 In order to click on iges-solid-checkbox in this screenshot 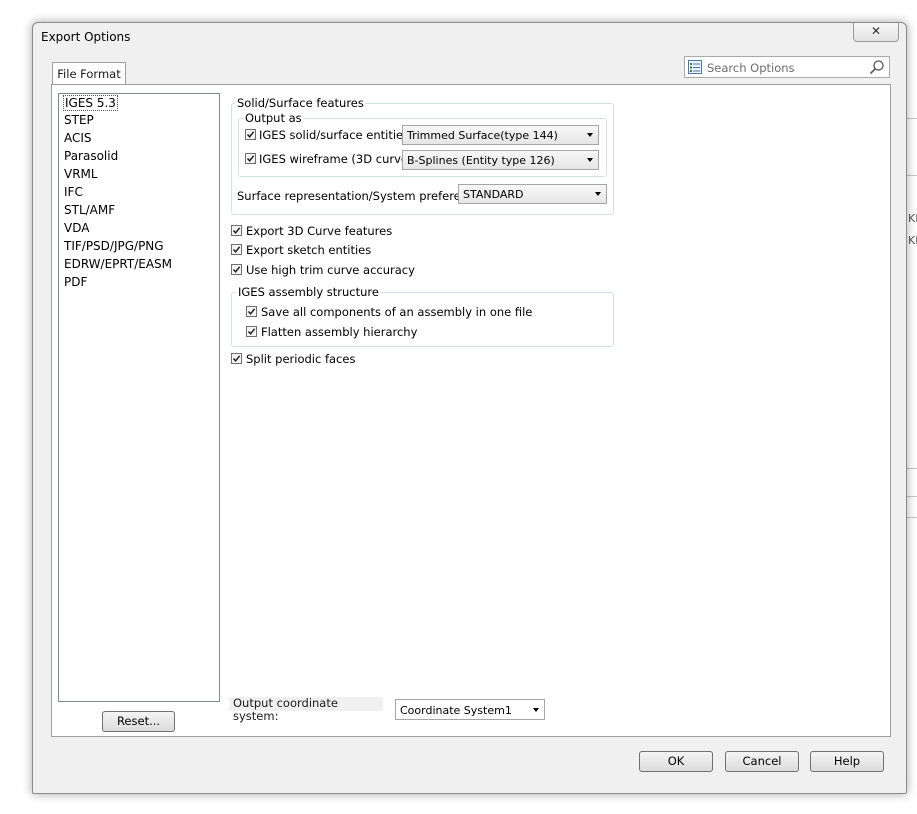, I will do `click(250, 134)`.